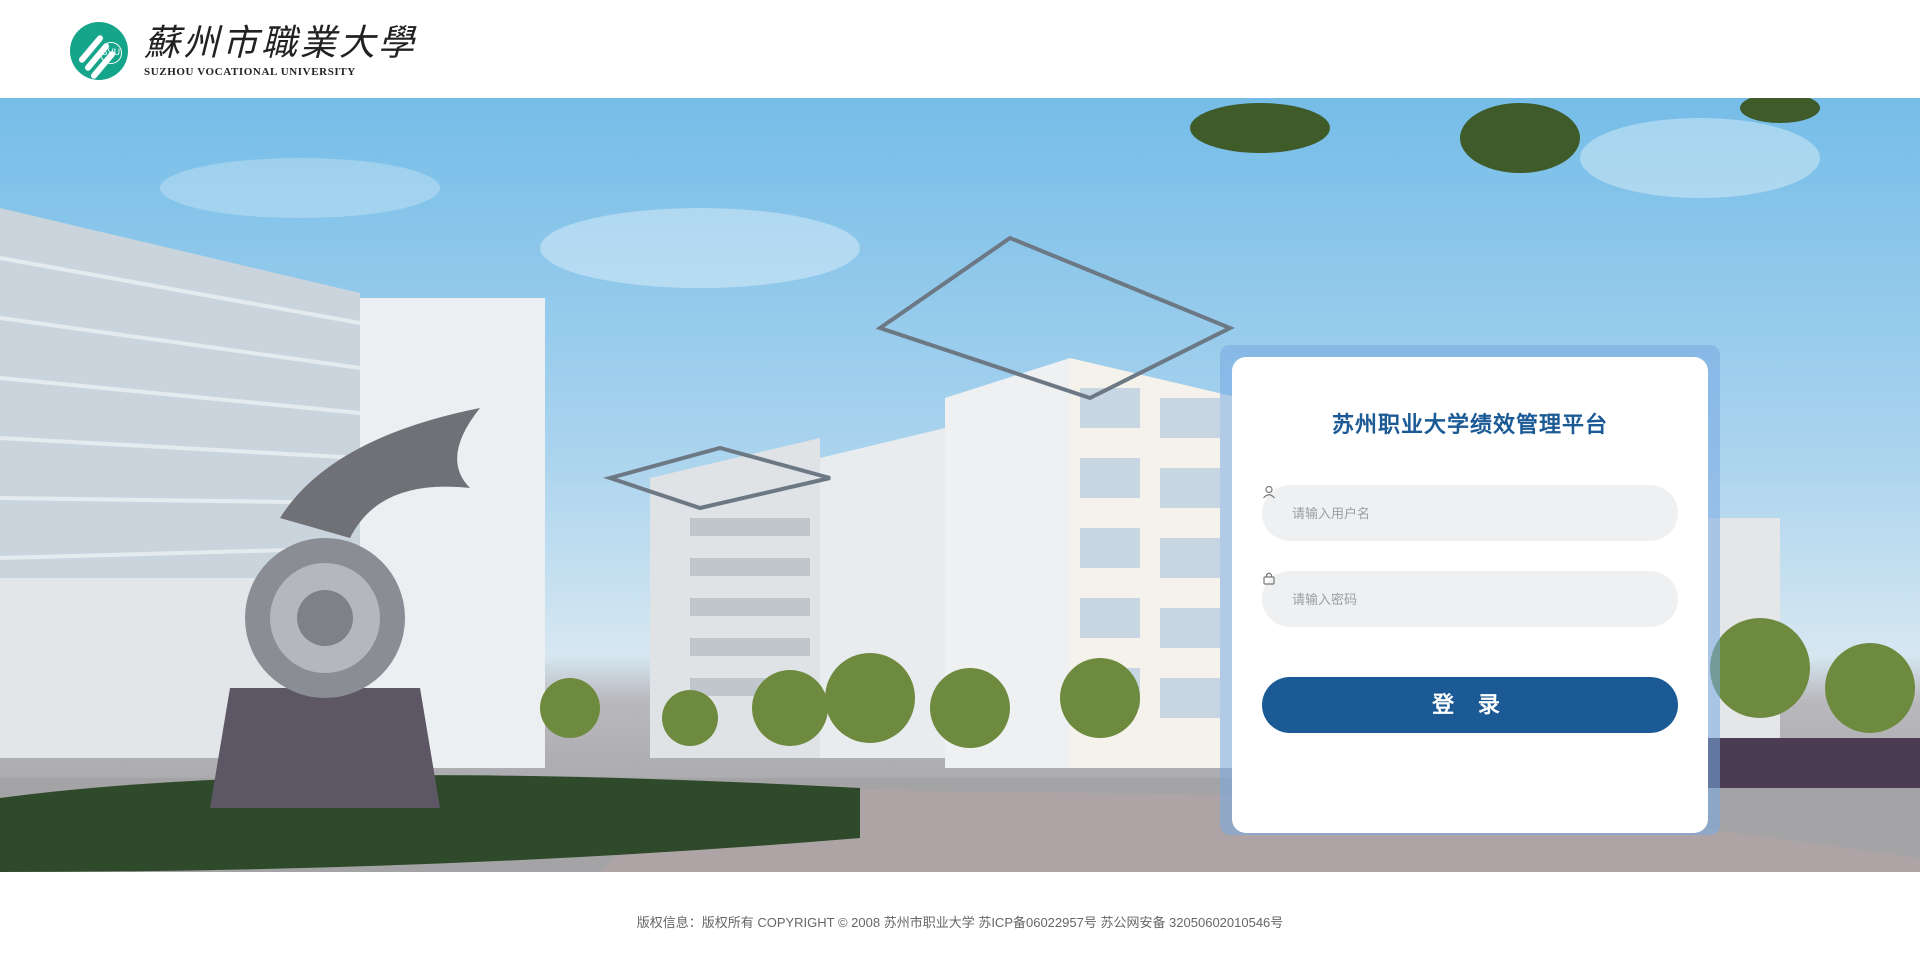 The height and width of the screenshot is (969, 1920). I want to click on university-emblem-icon: SVU, so click(99, 51).